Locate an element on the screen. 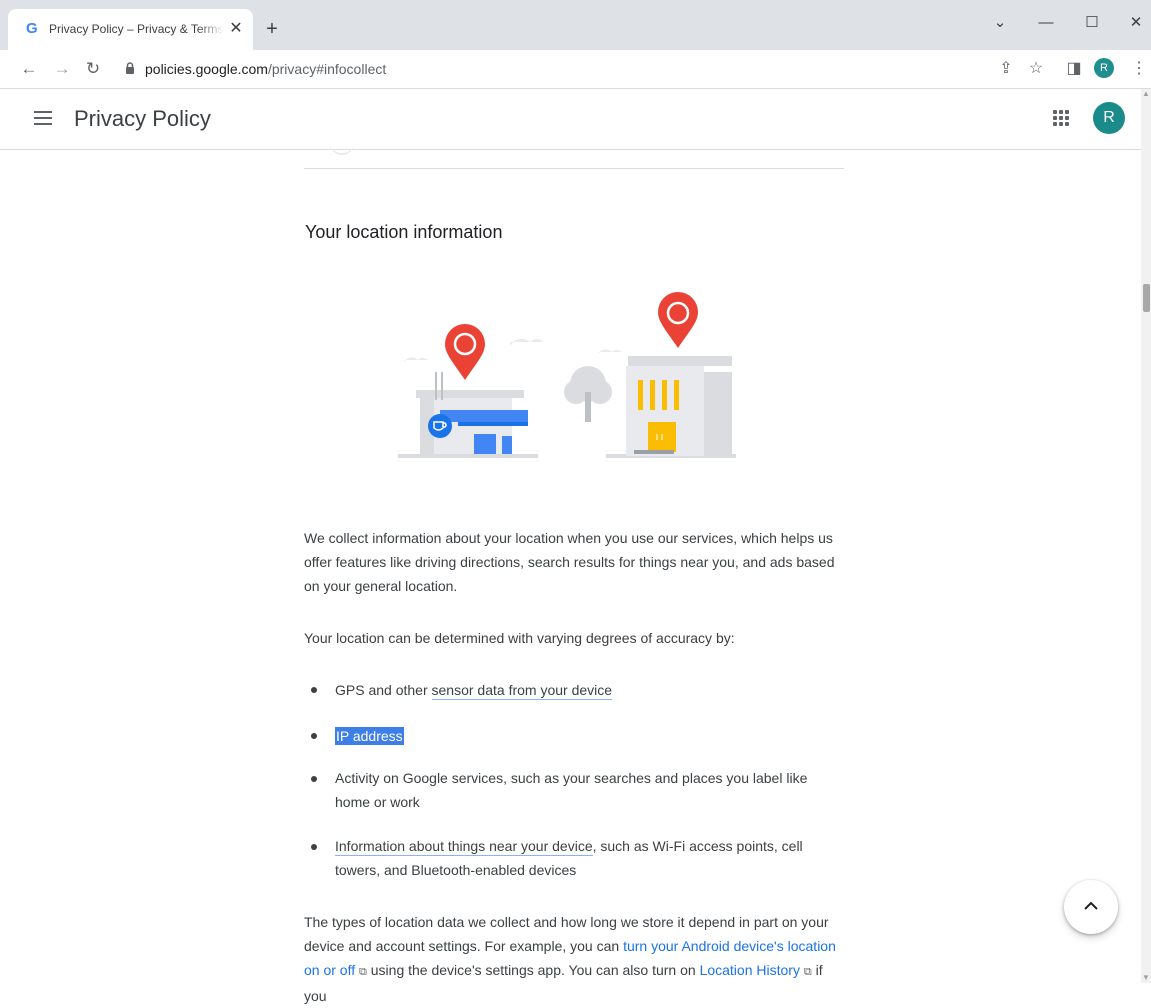  profile-avatar-small: R is located at coordinates (1104, 68).